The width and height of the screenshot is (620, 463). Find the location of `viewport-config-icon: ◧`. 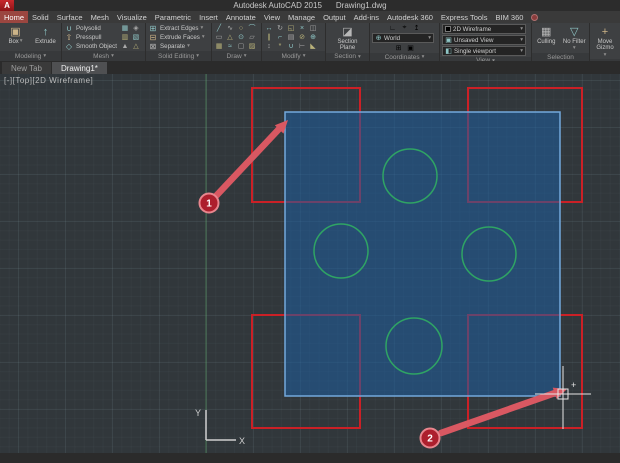

viewport-config-icon: ◧ is located at coordinates (448, 51).